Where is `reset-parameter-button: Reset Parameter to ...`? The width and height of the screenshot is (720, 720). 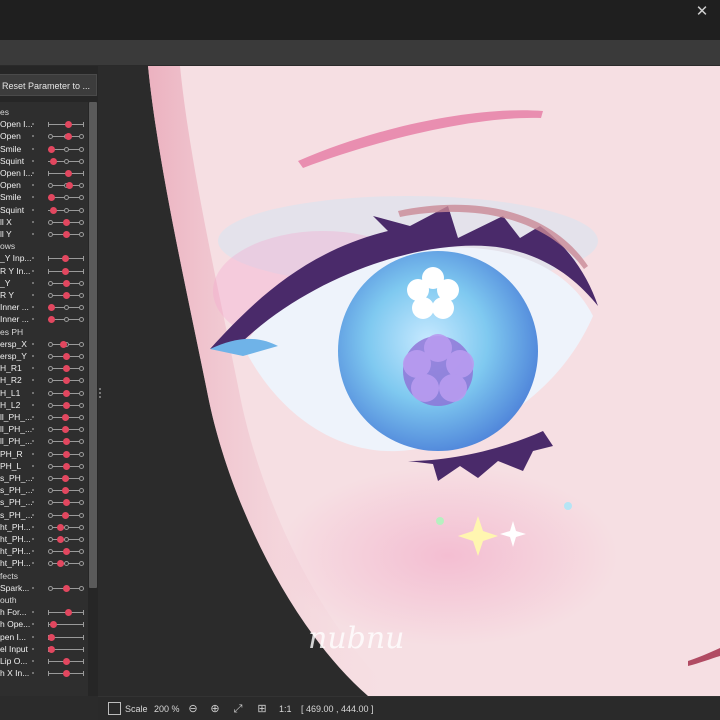 reset-parameter-button: Reset Parameter to ... is located at coordinates (48, 85).